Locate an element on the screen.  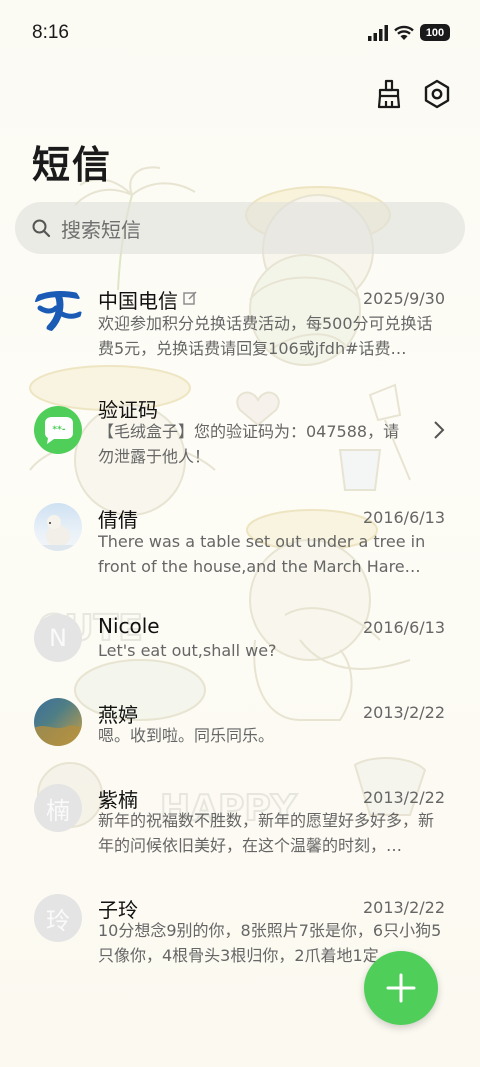
broom-icon is located at coordinates (389, 94).